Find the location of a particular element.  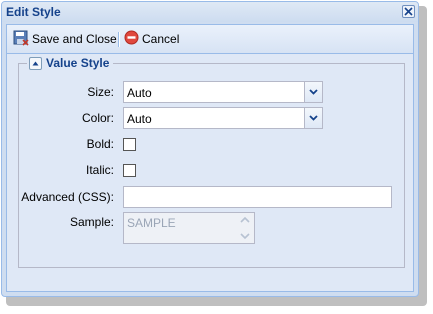

italic-checkbox is located at coordinates (129, 170).